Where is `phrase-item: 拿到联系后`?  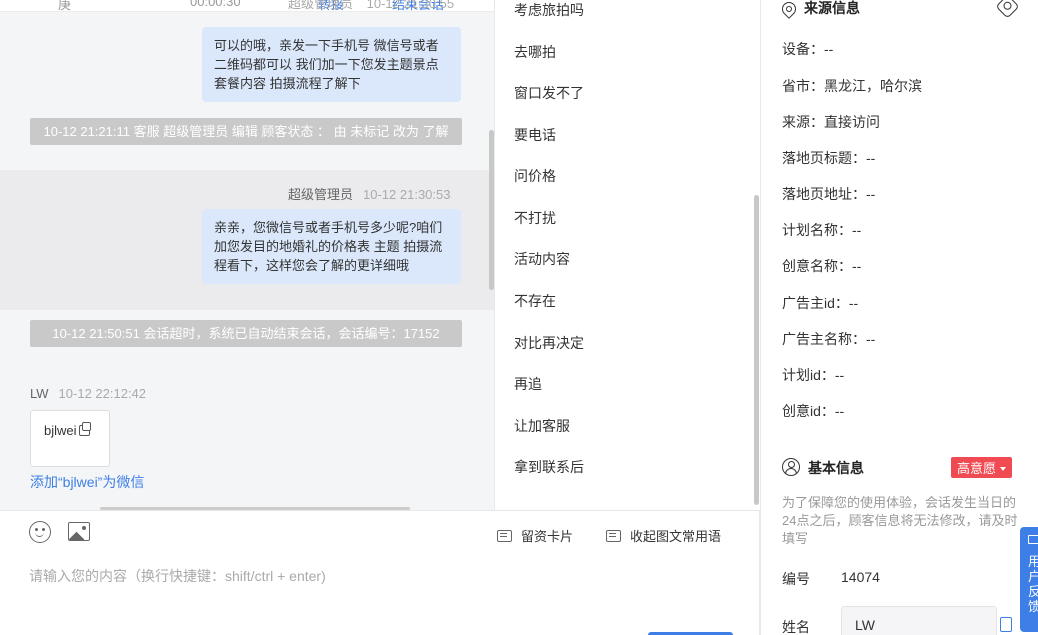
phrase-item: 拿到联系后 is located at coordinates (549, 467).